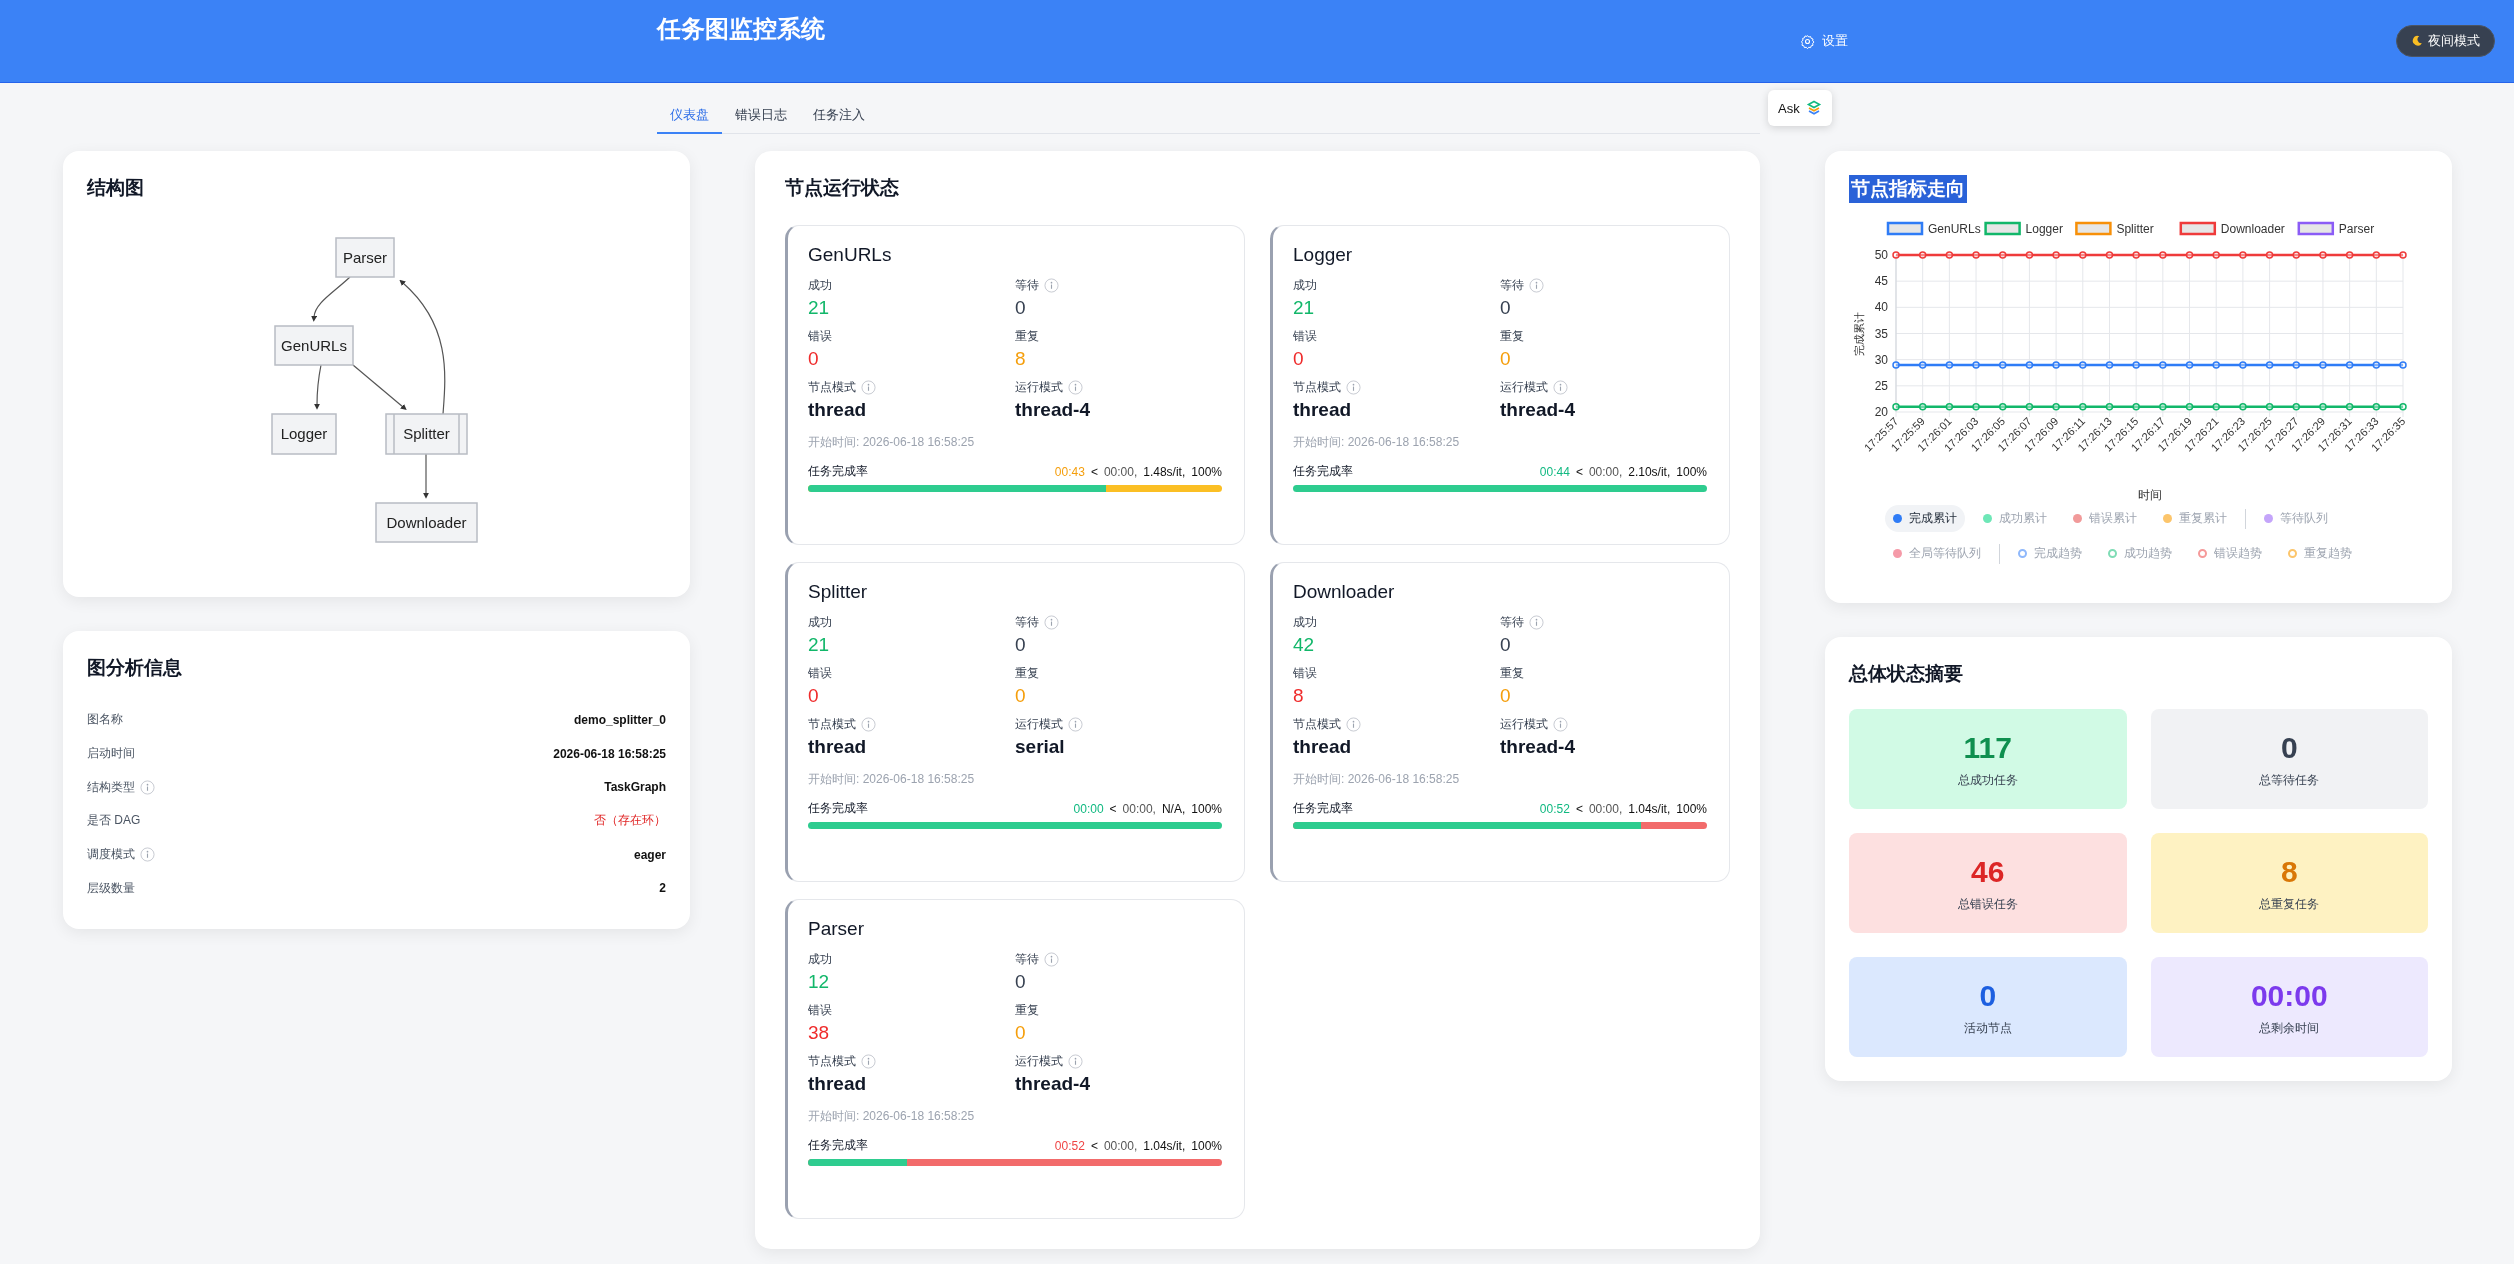 This screenshot has width=2514, height=1264. Describe the element at coordinates (689, 120) in the screenshot. I see `tab: 仪表盘` at that location.